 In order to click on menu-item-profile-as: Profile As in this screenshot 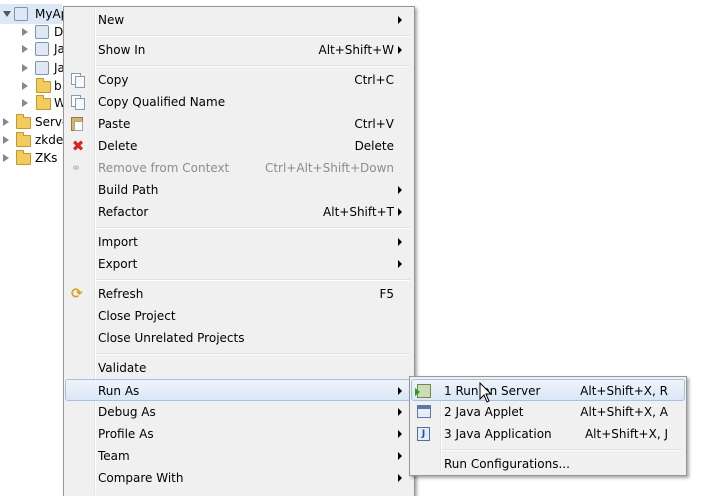, I will do `click(239, 434)`.